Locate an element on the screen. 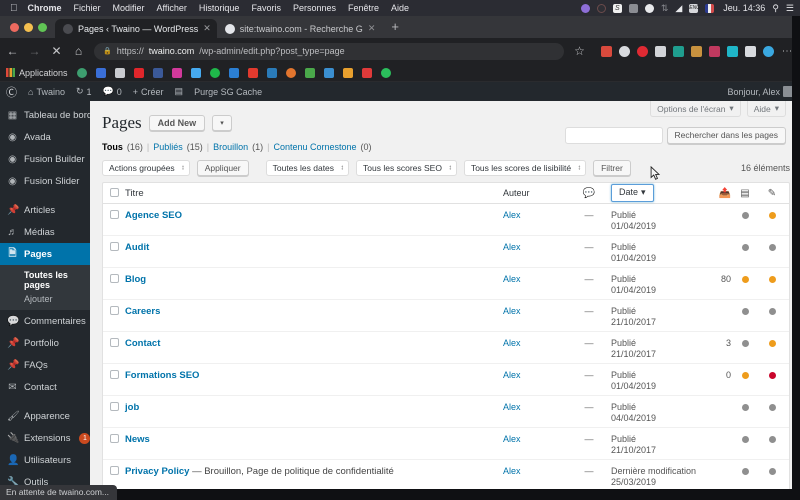 The image size is (800, 500). tab-pages-twaino-wordpress: Pages ‹ Twaino — WordPress ✕ is located at coordinates (136, 28).